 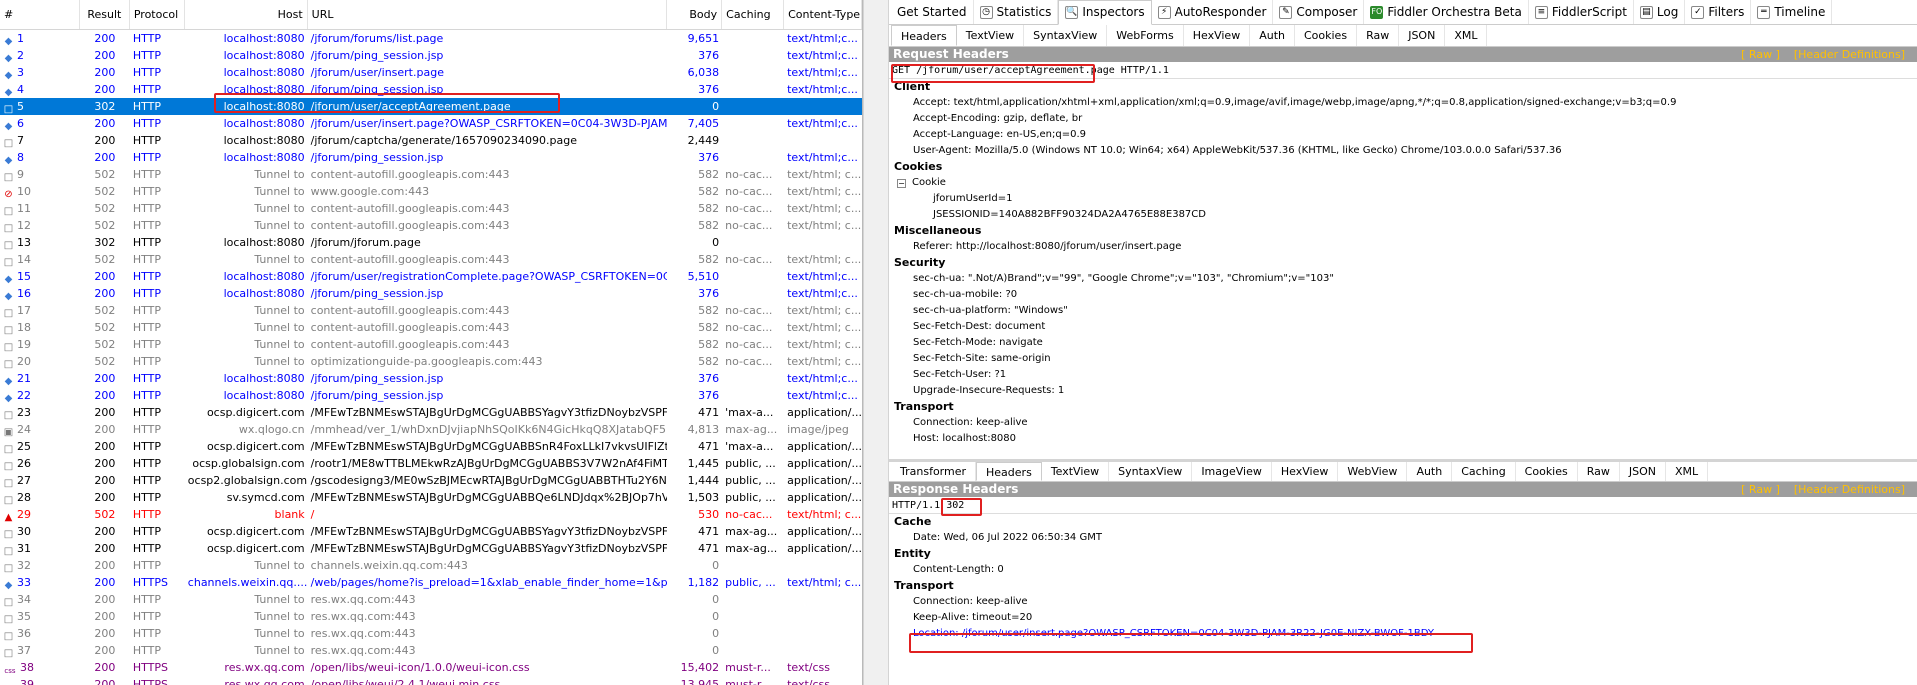 What do you see at coordinates (1403, 231) in the screenshot?
I see `group-miscellaneous: Miscellaneous` at bounding box center [1403, 231].